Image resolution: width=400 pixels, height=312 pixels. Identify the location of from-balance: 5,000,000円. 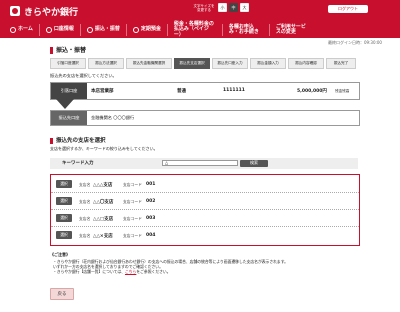
(312, 91).